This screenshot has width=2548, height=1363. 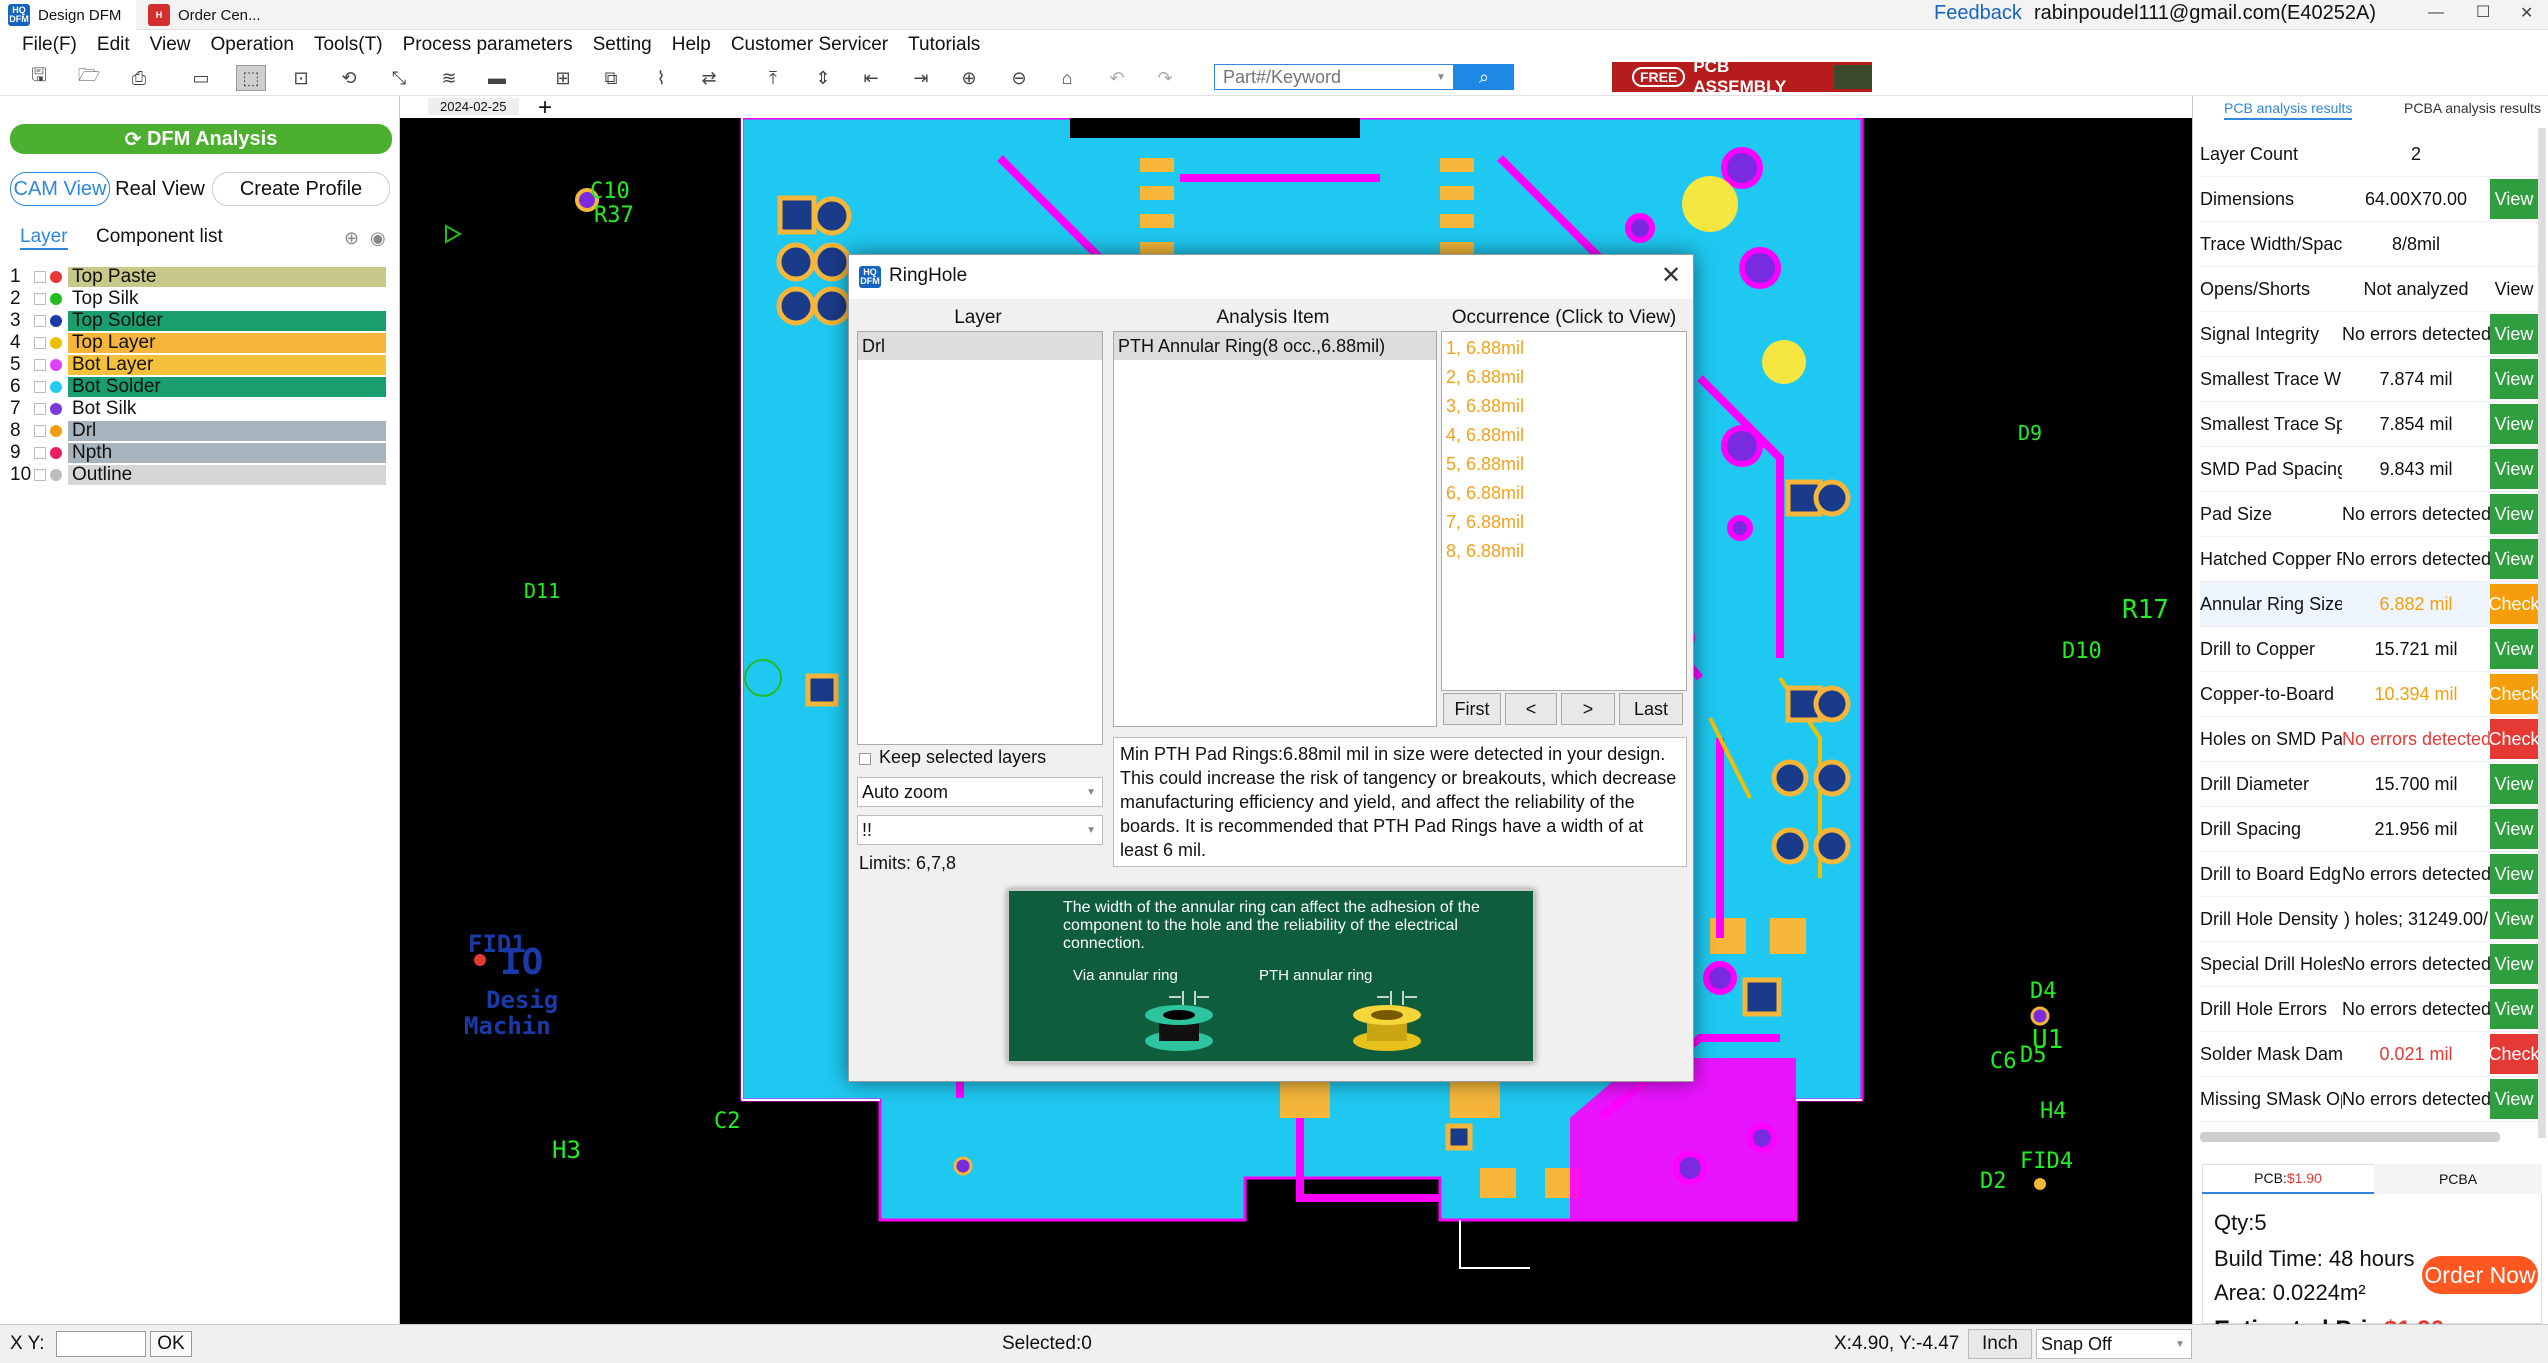 I want to click on home-icon: ⌂, so click(x=1067, y=78).